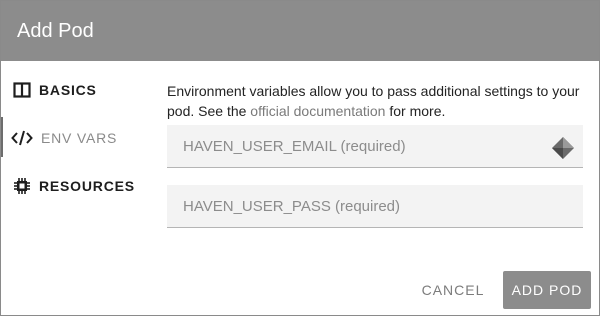 The width and height of the screenshot is (600, 316). What do you see at coordinates (453, 290) in the screenshot?
I see `cancel-button: CANCEL` at bounding box center [453, 290].